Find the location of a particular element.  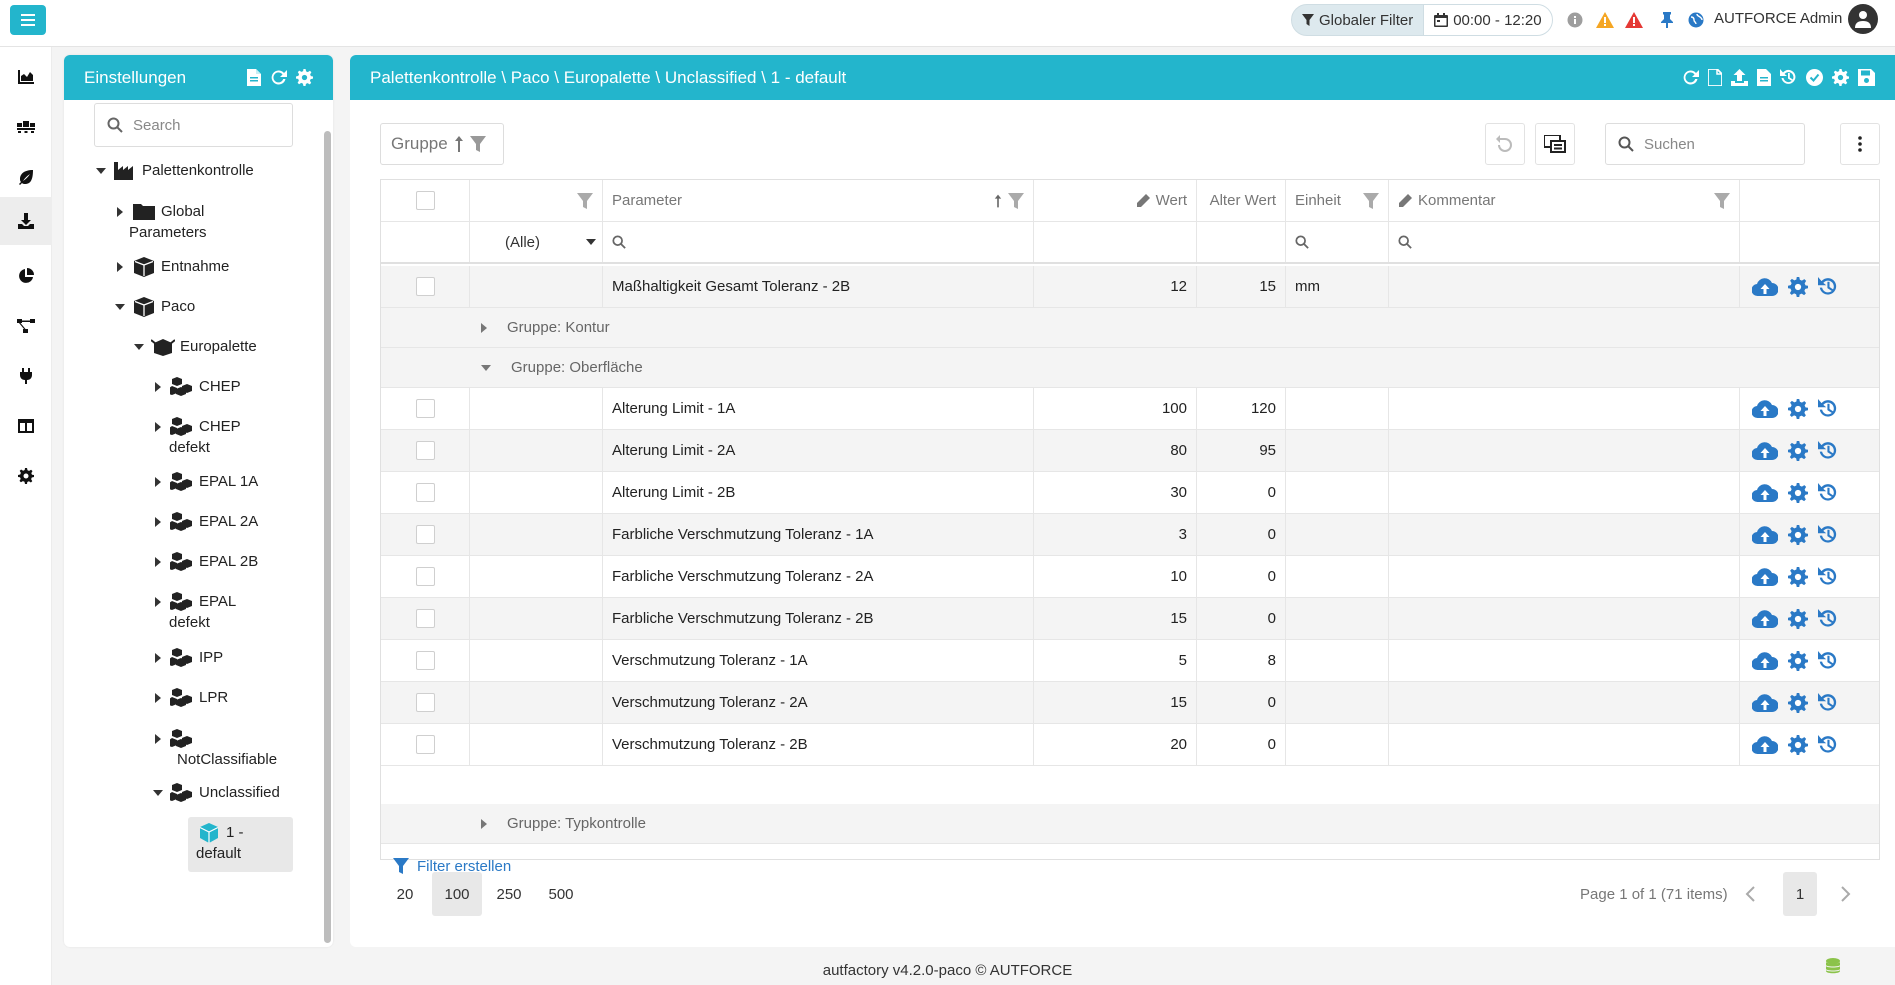

row-wert: 3 is located at coordinates (1115, 534).